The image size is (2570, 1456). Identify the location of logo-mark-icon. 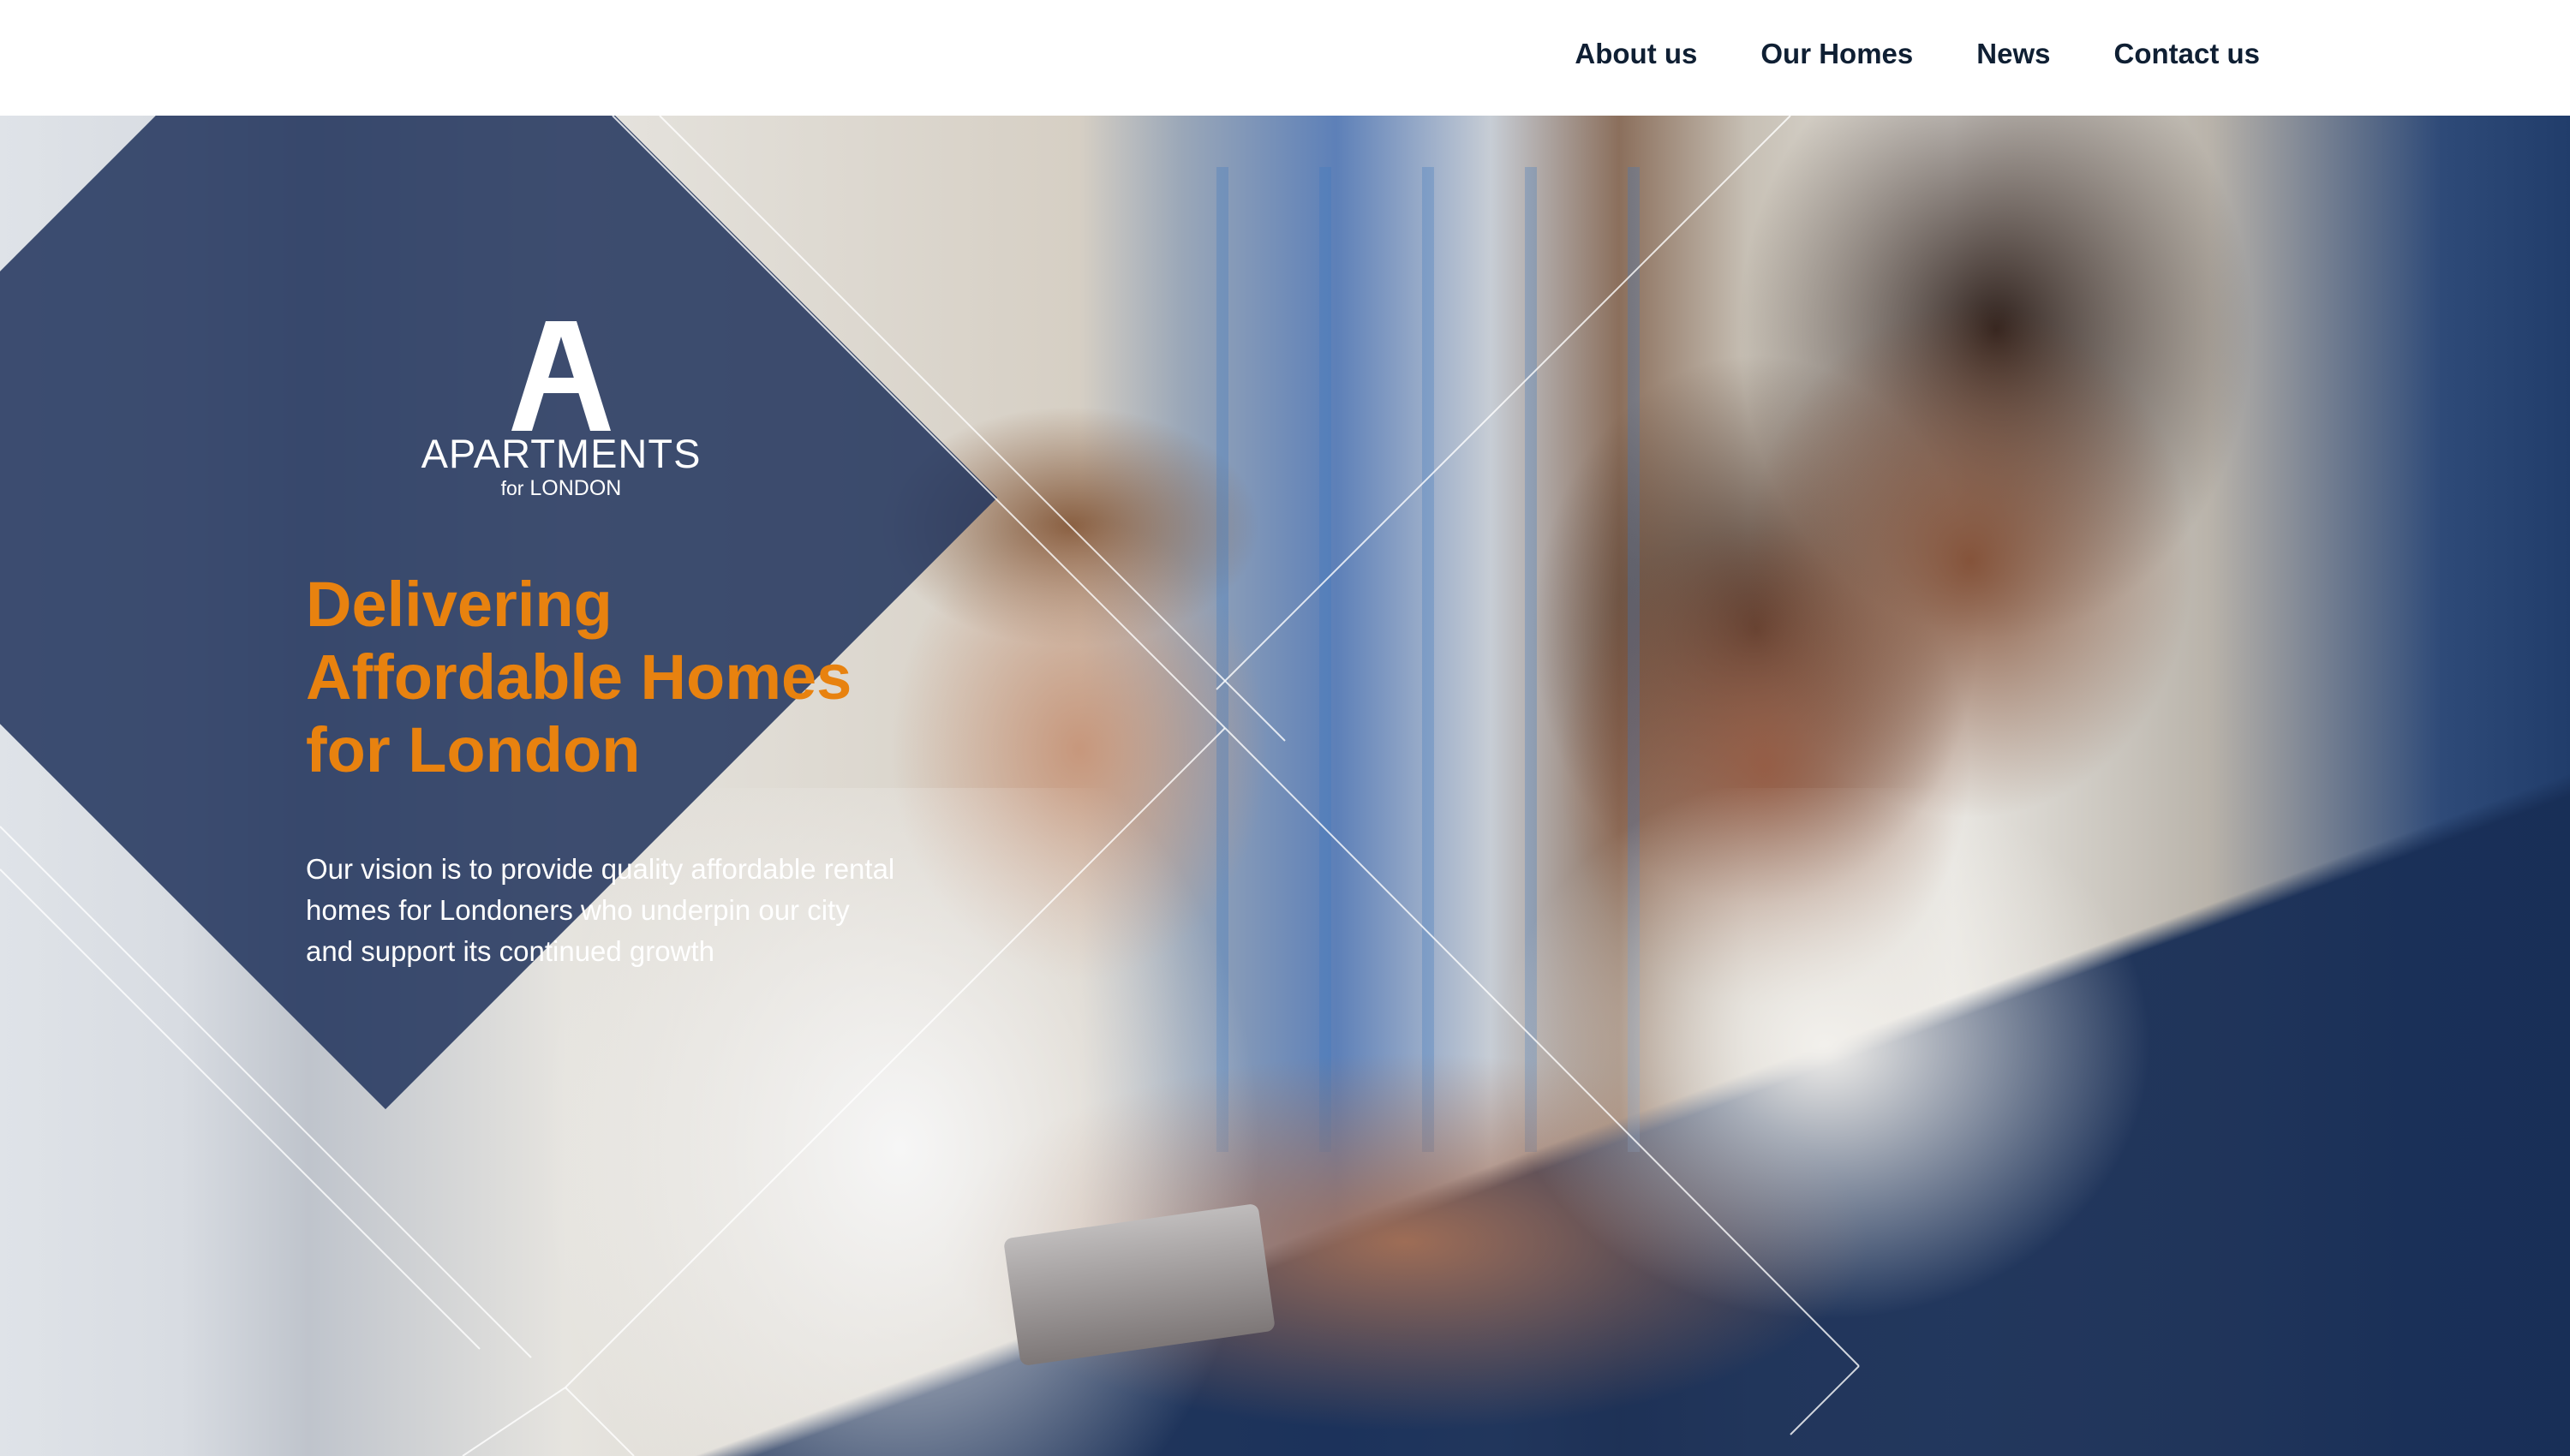
(561, 376).